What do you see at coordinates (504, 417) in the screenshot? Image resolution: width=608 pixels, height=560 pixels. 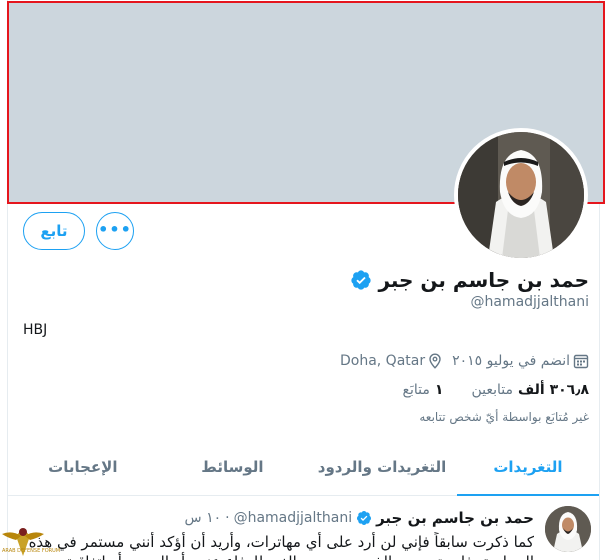 I see `followed-by-note: غير مُتابَع بواسطة أيّ شخص تتابعه` at bounding box center [504, 417].